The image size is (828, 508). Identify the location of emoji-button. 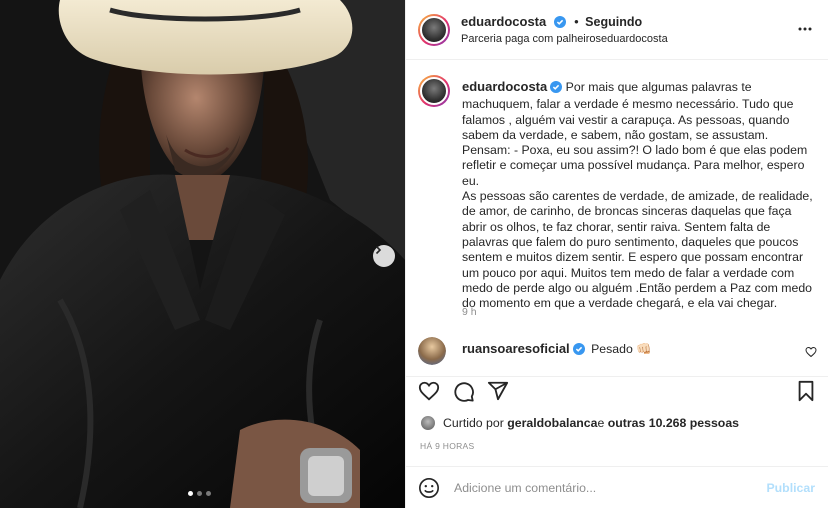
(429, 490).